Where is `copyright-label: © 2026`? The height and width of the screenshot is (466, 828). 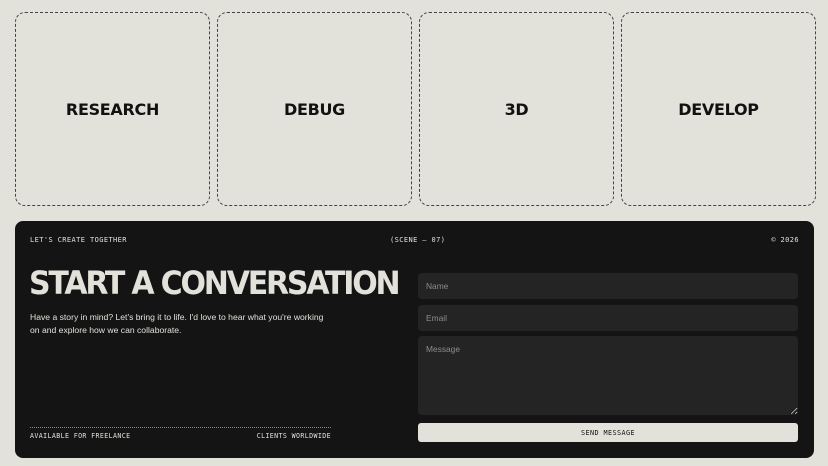
copyright-label: © 2026 is located at coordinates (785, 240).